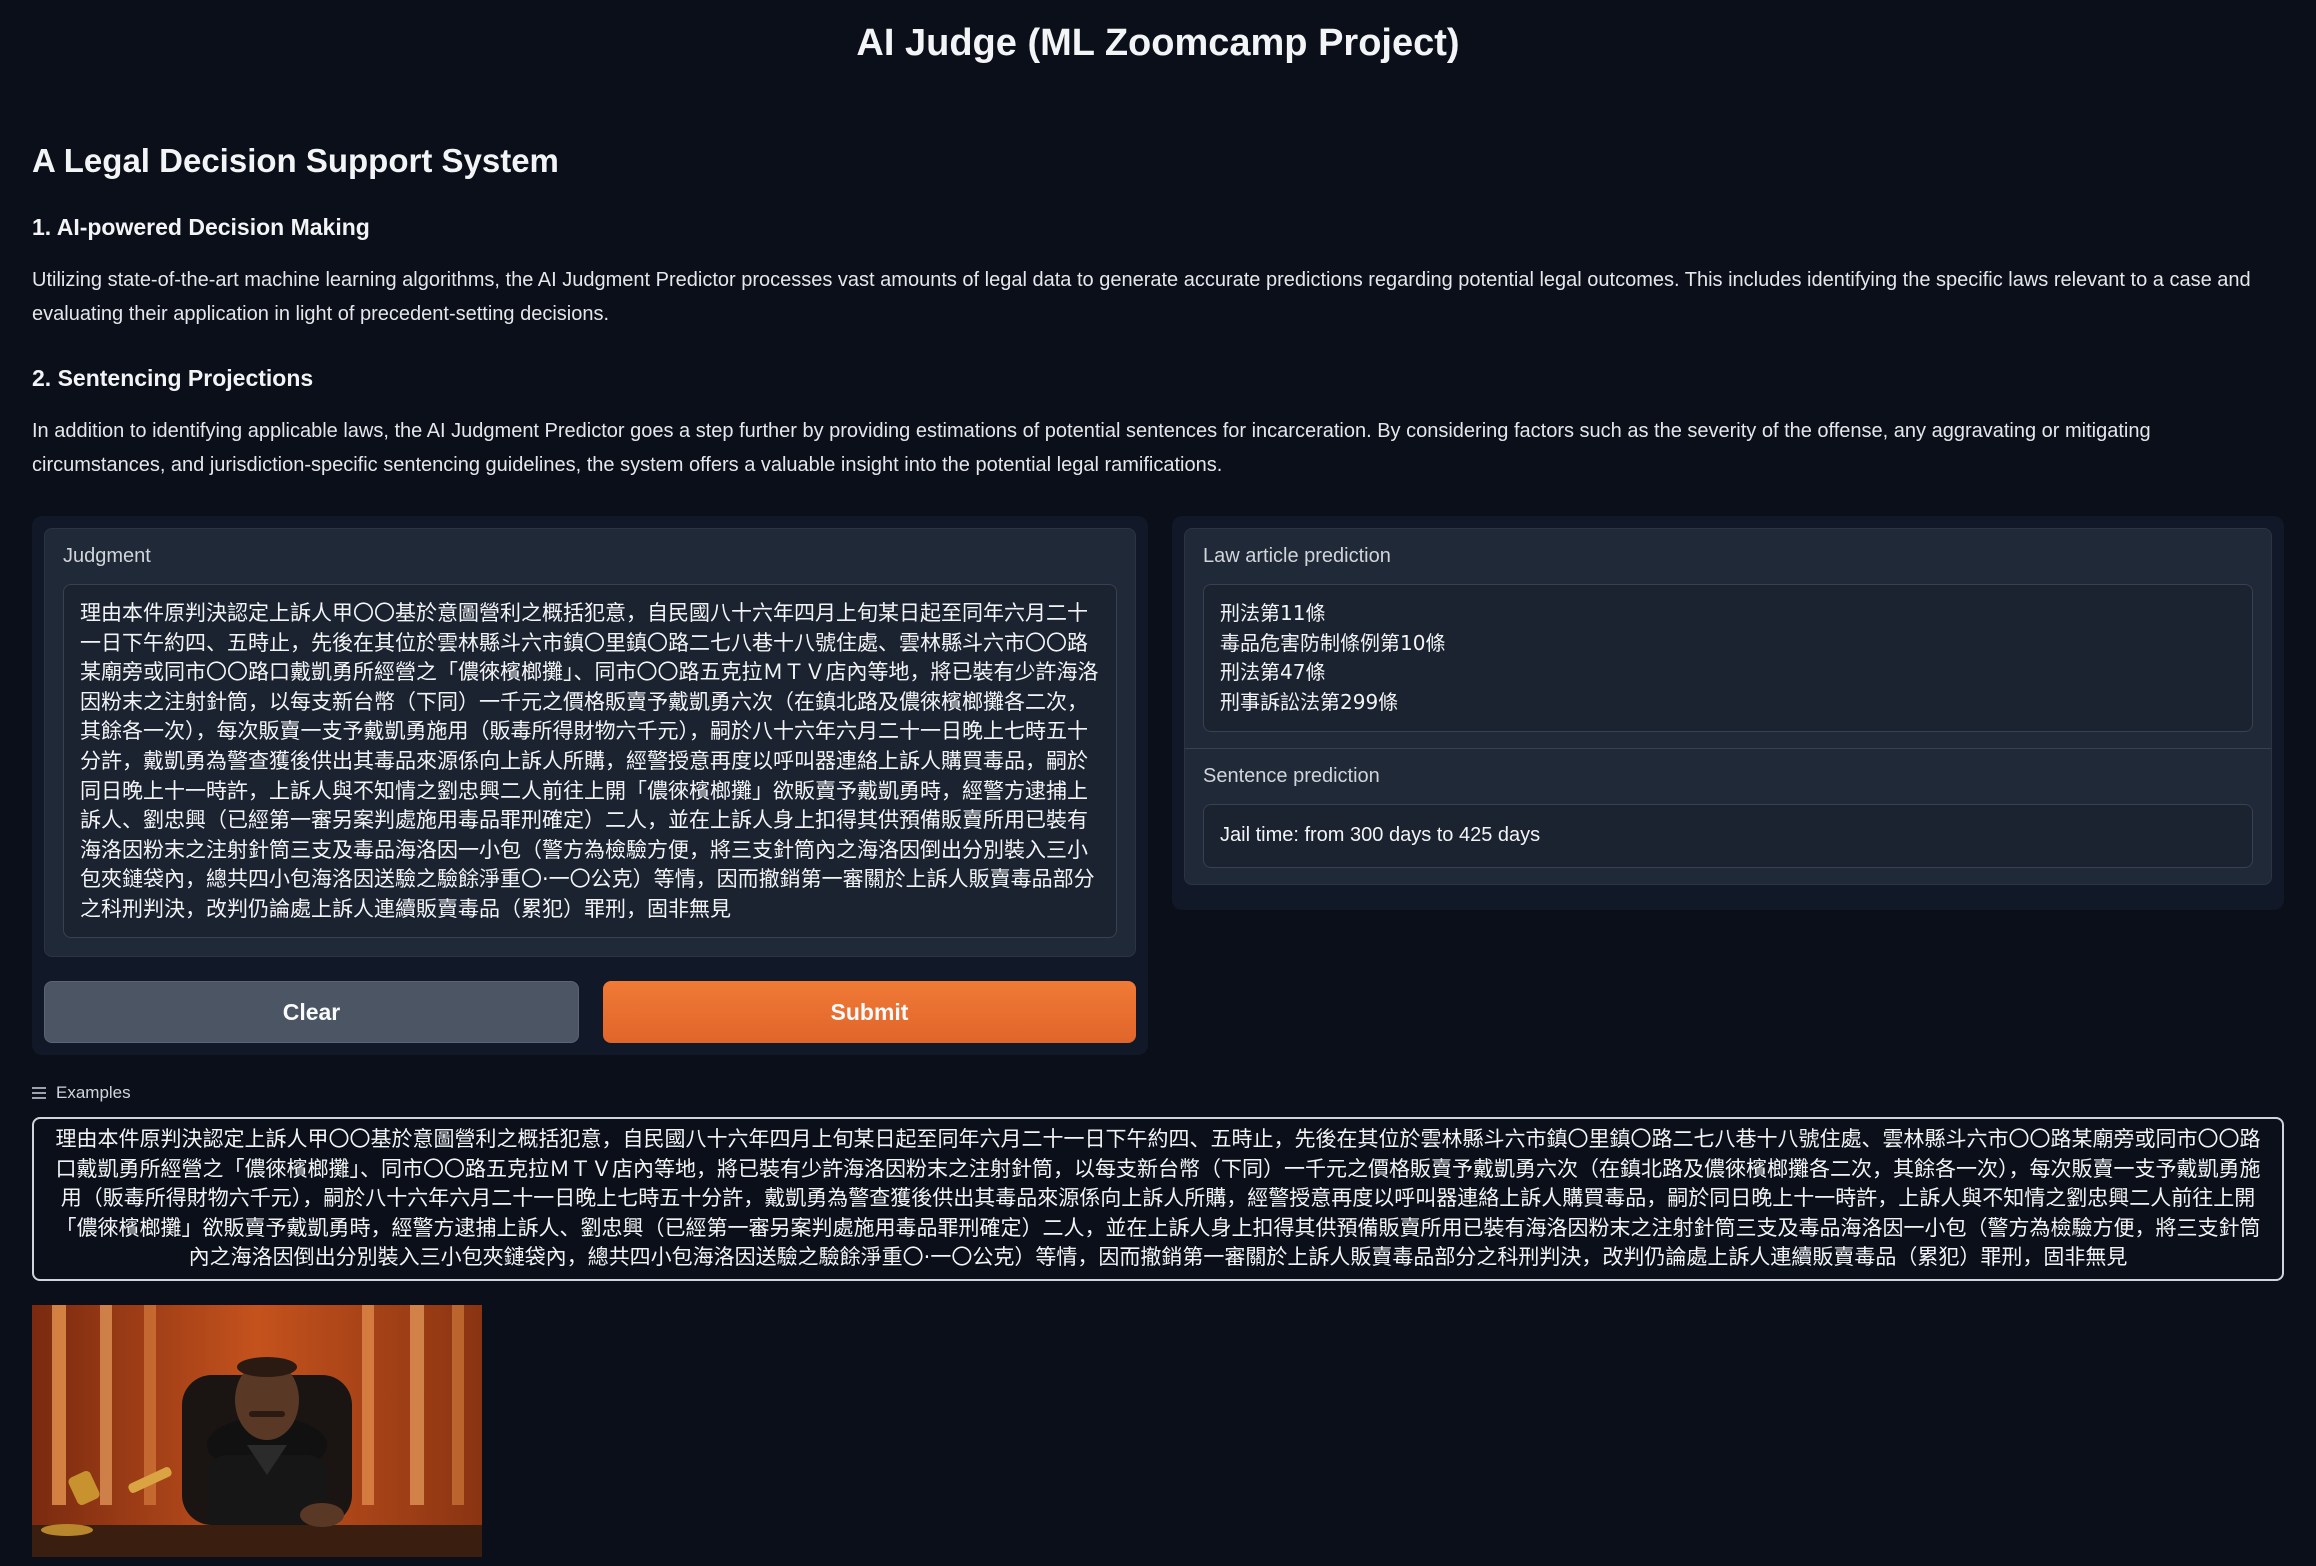 This screenshot has height=1566, width=2316. I want to click on section-heading-decision: 1. AI-powered Decision Making, so click(201, 227).